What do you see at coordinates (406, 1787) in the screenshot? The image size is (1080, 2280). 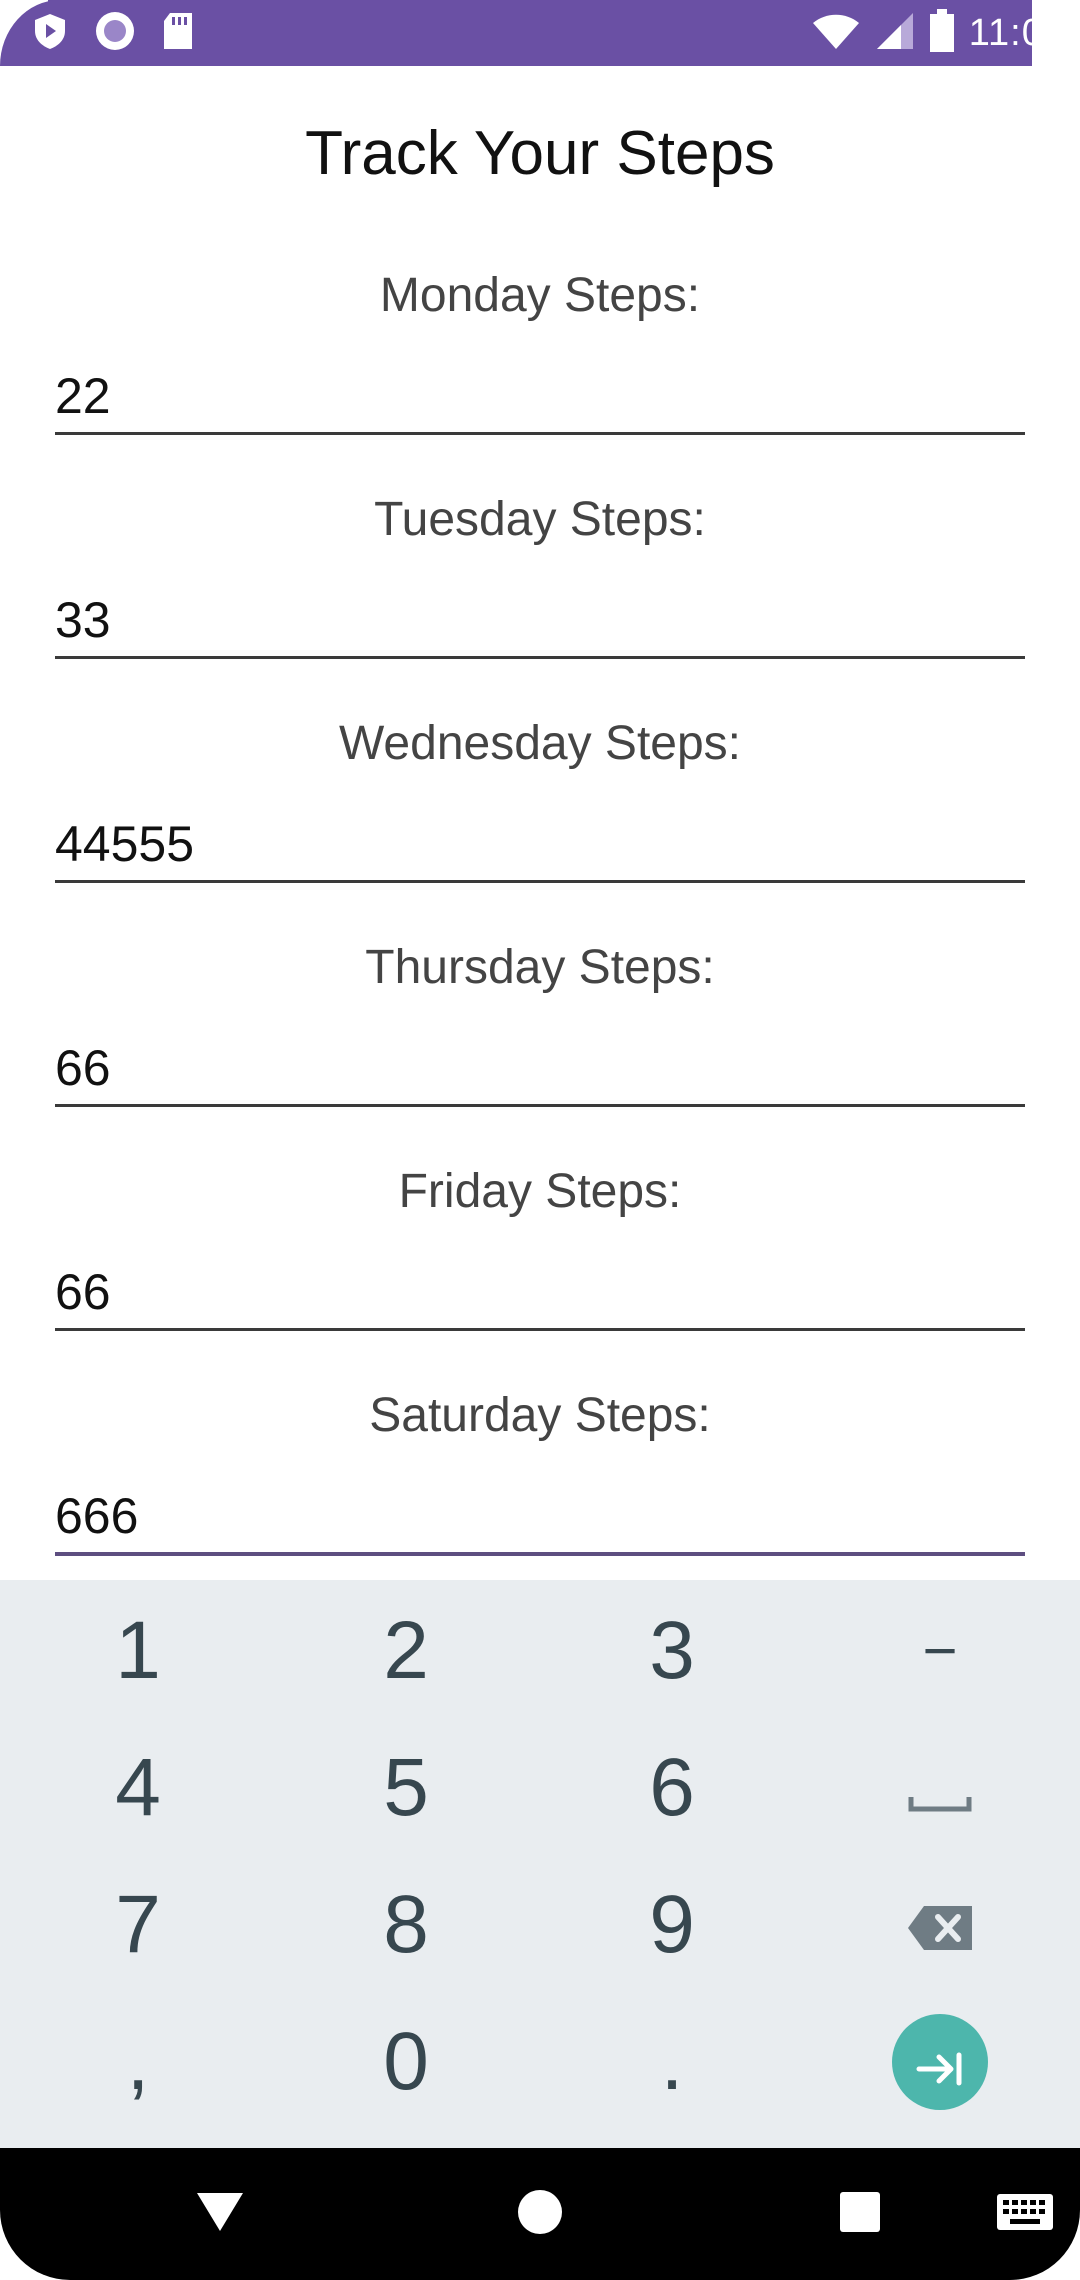 I see `key-5: 5` at bounding box center [406, 1787].